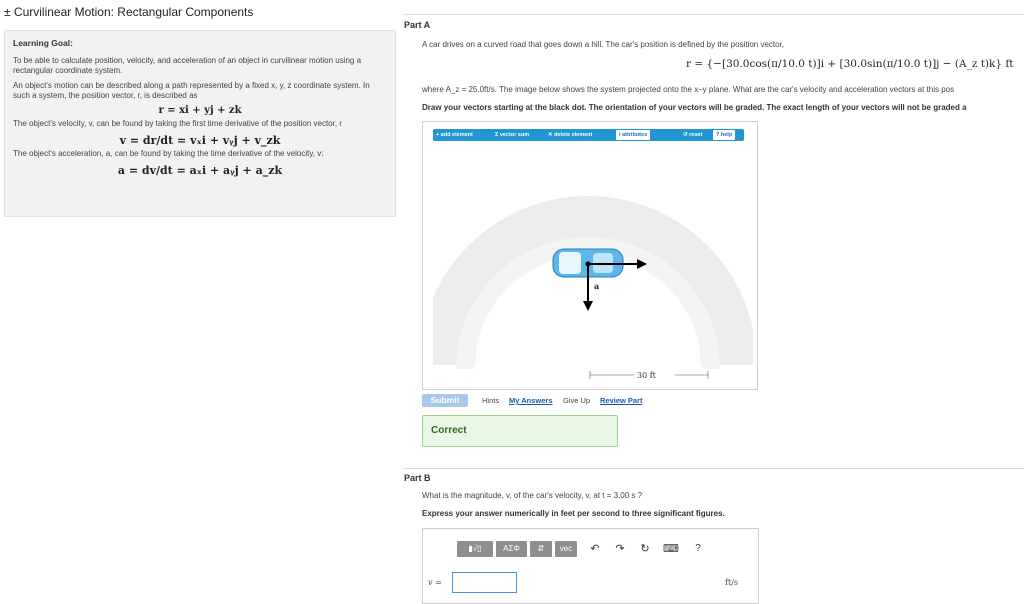  I want to click on applet-canvas: a 30 ft, so click(593, 265).